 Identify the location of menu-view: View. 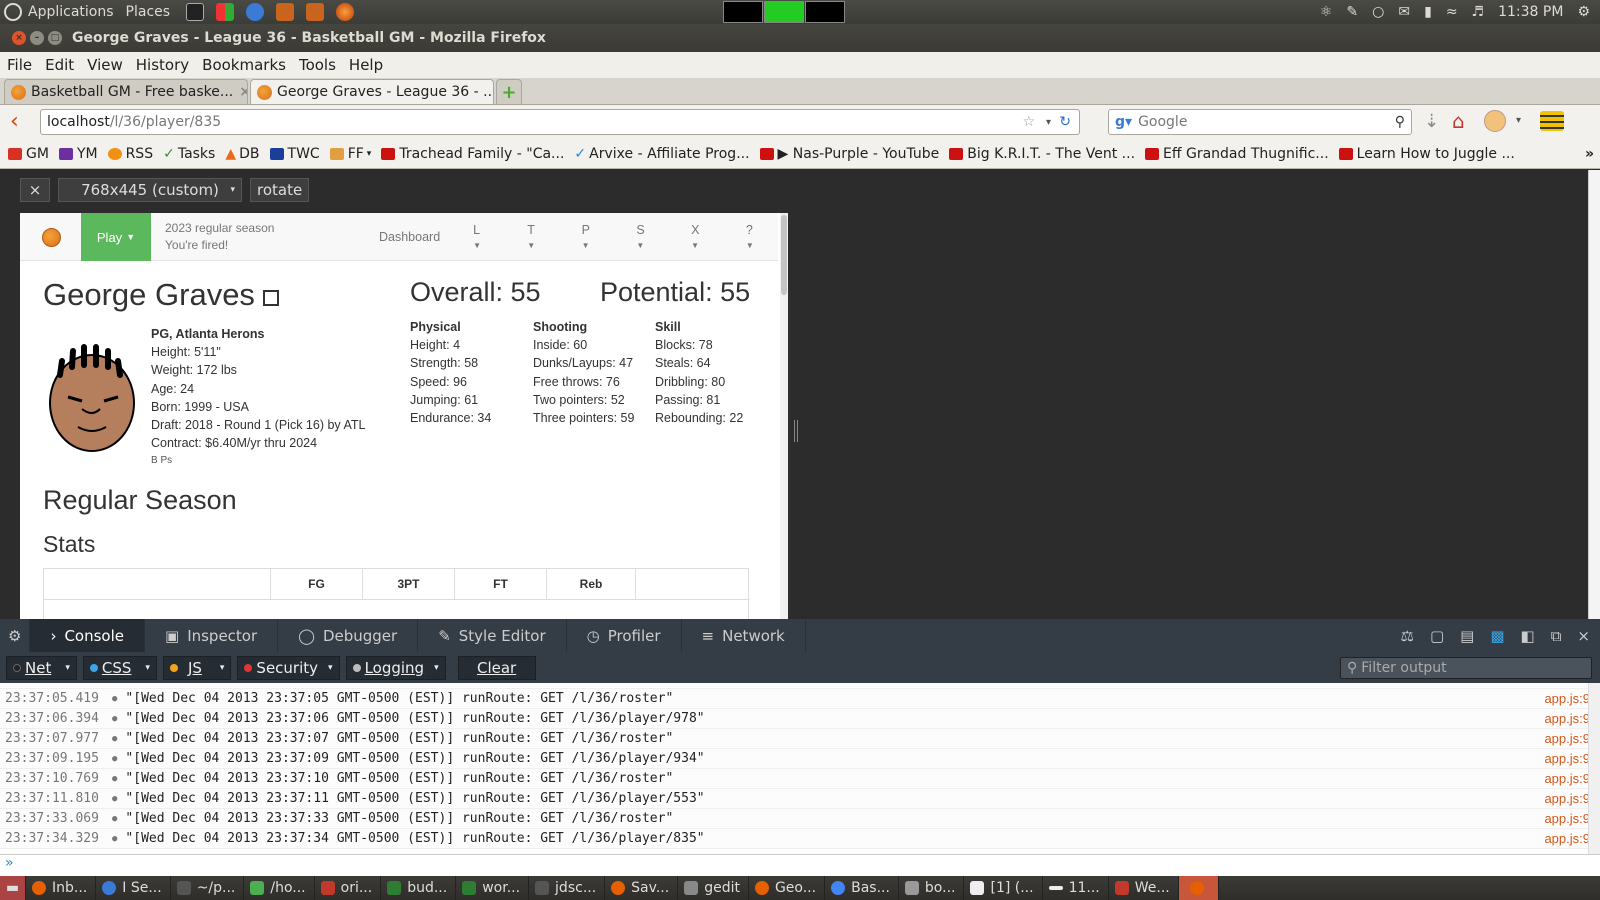
(104, 65).